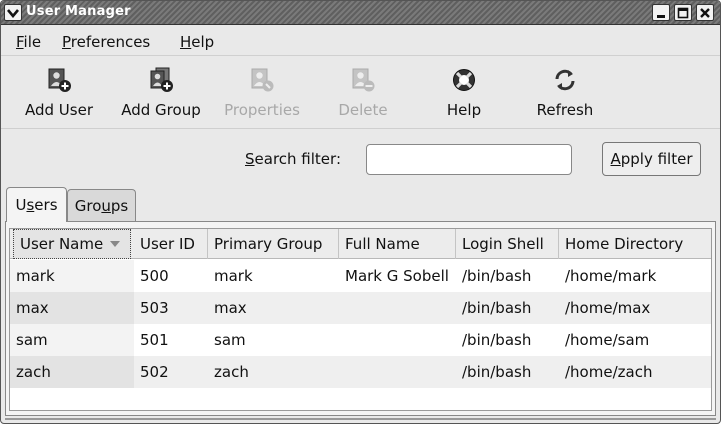  What do you see at coordinates (611, 276) in the screenshot?
I see `cell-home-directory: /home/mark` at bounding box center [611, 276].